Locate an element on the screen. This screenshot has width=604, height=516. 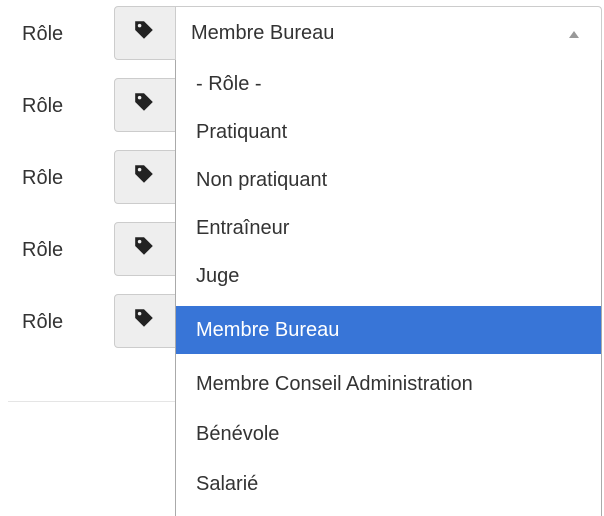
role-option: Pratiquant is located at coordinates (388, 132).